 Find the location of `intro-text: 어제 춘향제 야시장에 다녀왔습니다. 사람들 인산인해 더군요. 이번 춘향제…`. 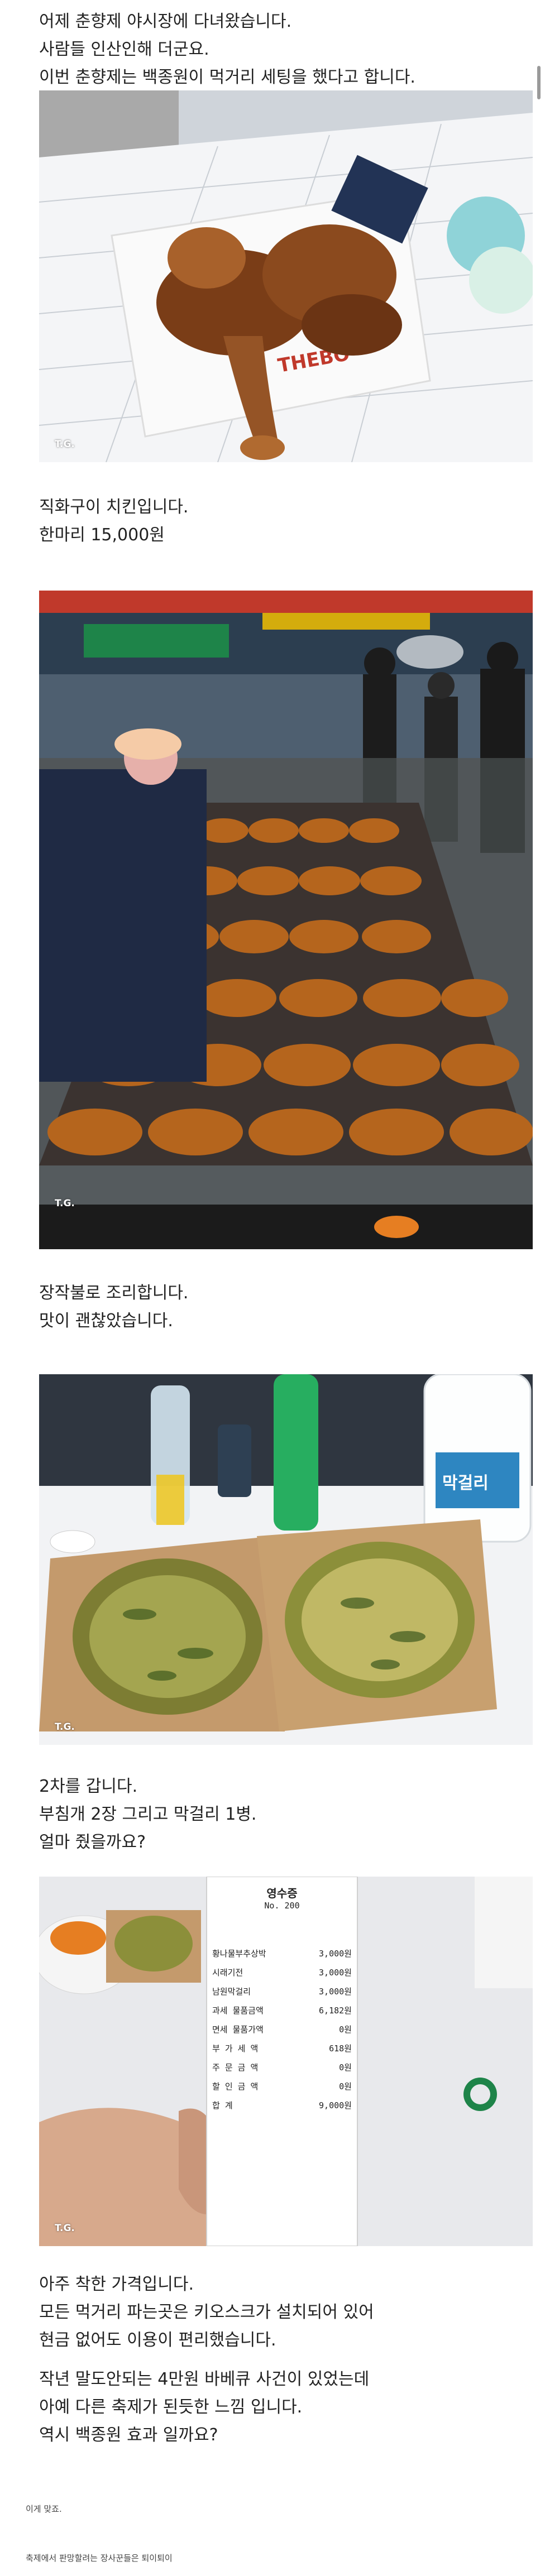

intro-text: 어제 춘향제 야시장에 다녀왔습니다. 사람들 인산인해 더군요. 이번 춘향제… is located at coordinates (227, 50).